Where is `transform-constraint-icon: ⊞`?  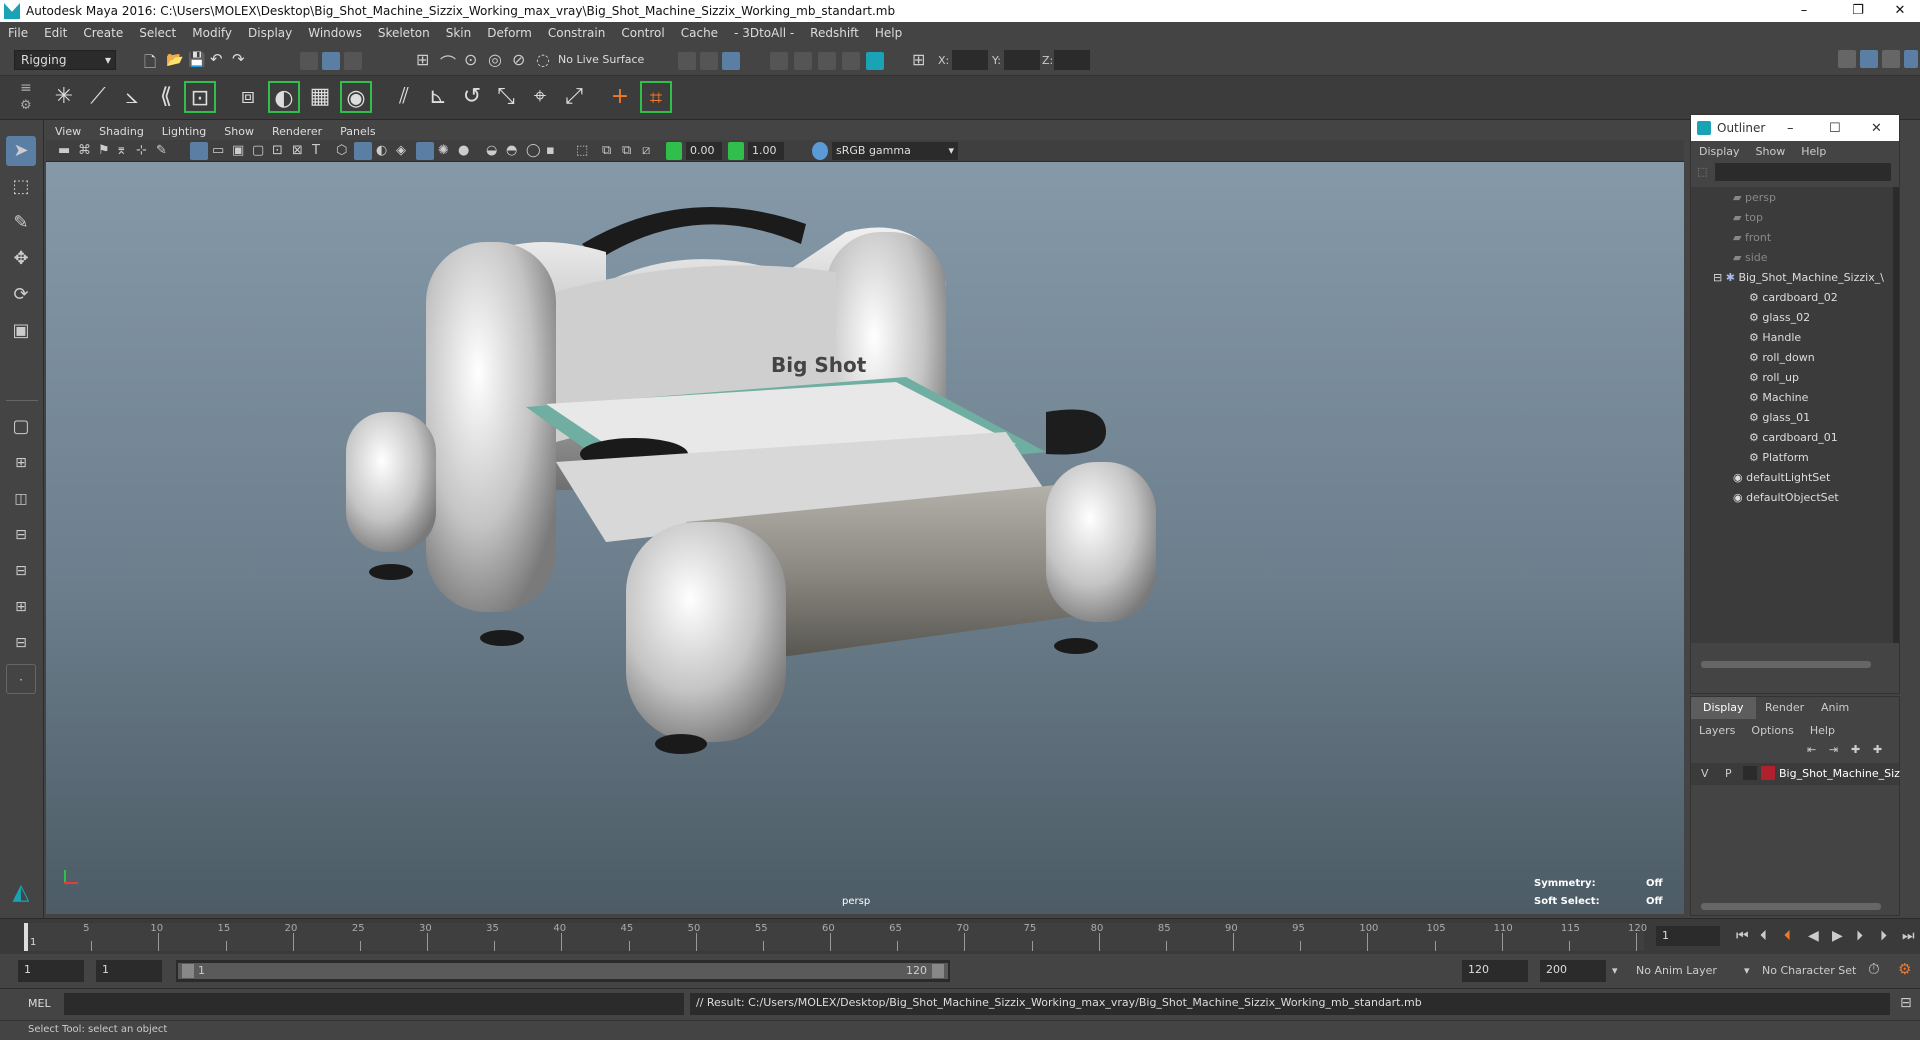
transform-constraint-icon: ⊞ is located at coordinates (918, 59).